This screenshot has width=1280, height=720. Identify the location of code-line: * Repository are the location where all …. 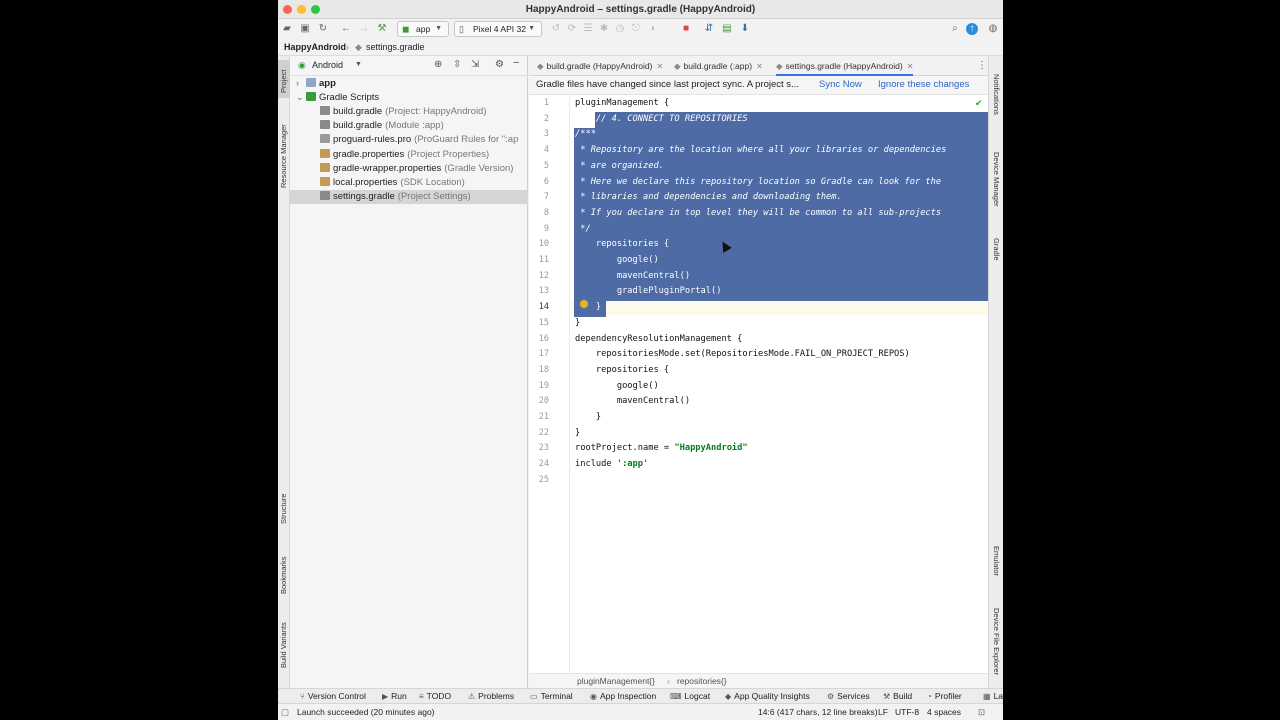
(760, 150).